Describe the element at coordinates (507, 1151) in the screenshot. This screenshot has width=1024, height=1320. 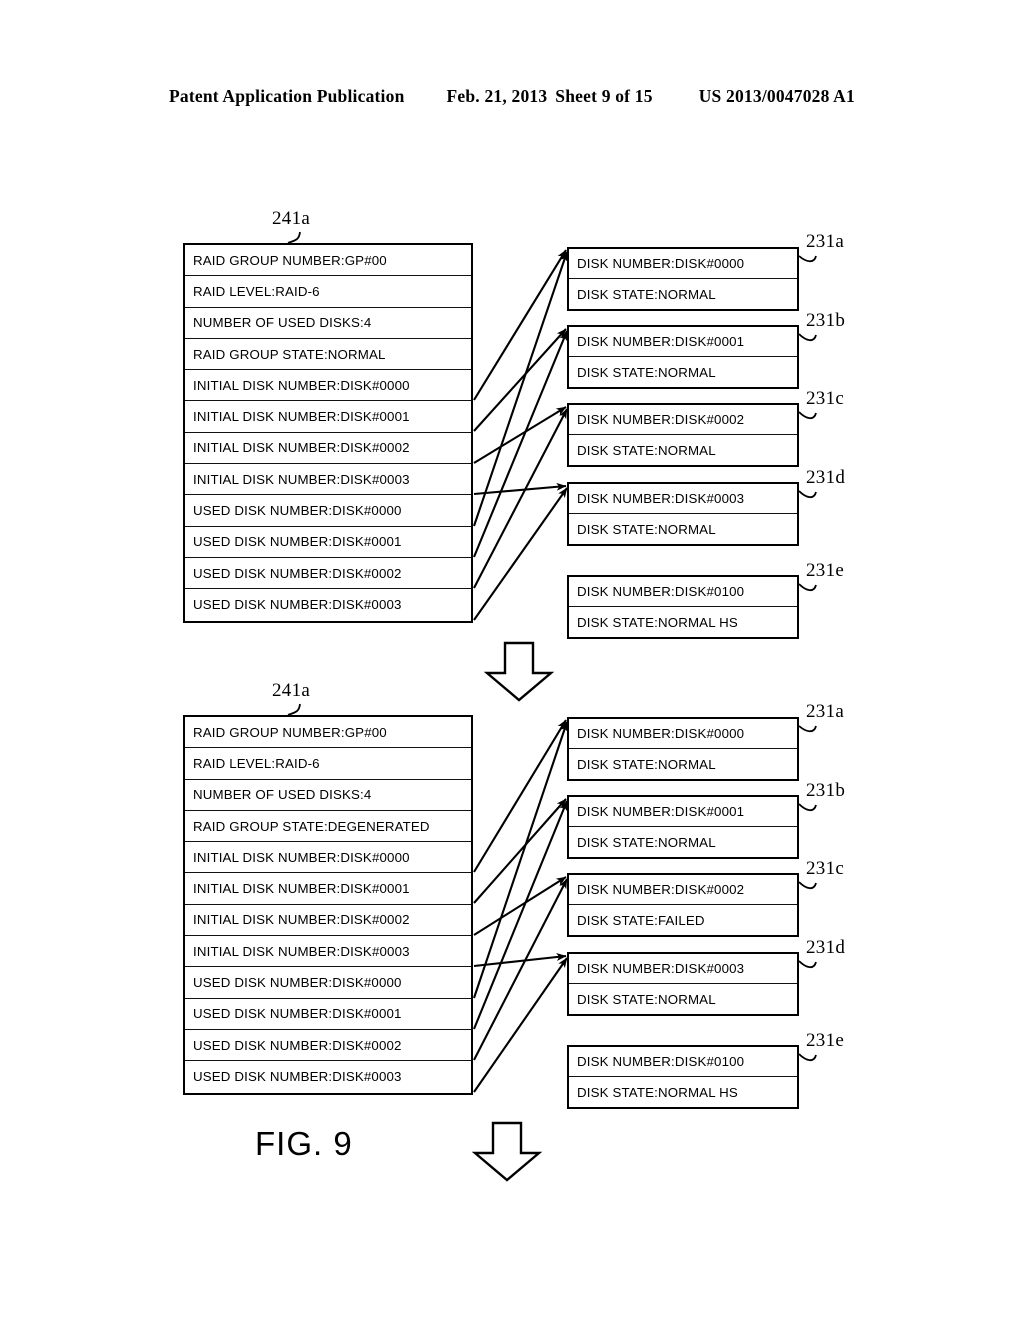
I see `flow-arrow-bottom` at that location.